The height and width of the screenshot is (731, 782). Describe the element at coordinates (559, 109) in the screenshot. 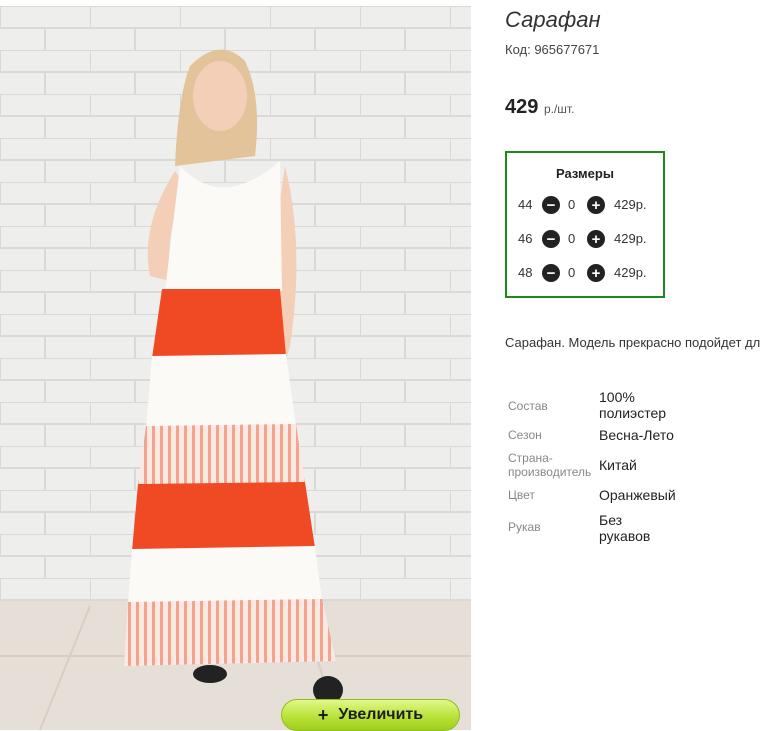

I see `price-unit: р./шт.` at that location.